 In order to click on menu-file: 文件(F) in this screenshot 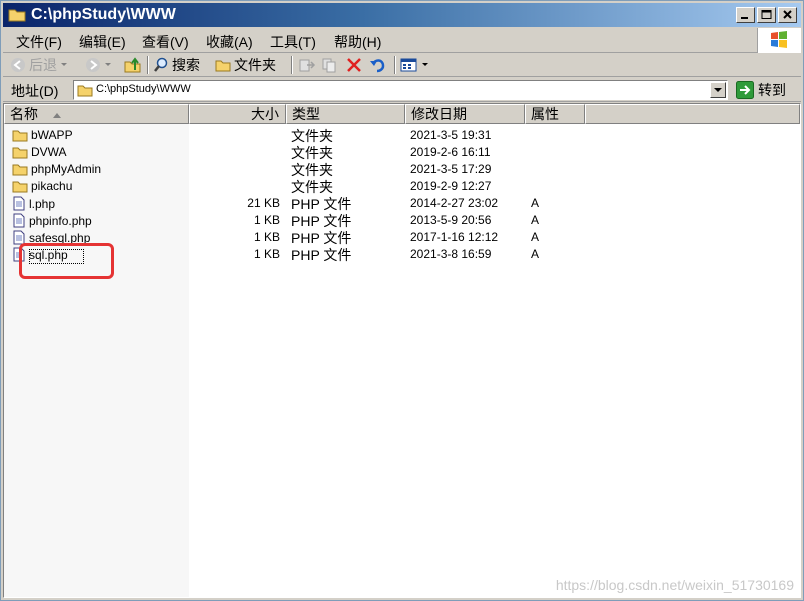, I will do `click(39, 42)`.